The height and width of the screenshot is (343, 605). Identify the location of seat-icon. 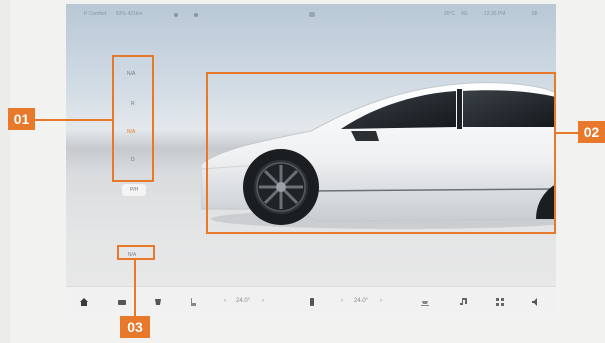
(193, 302).